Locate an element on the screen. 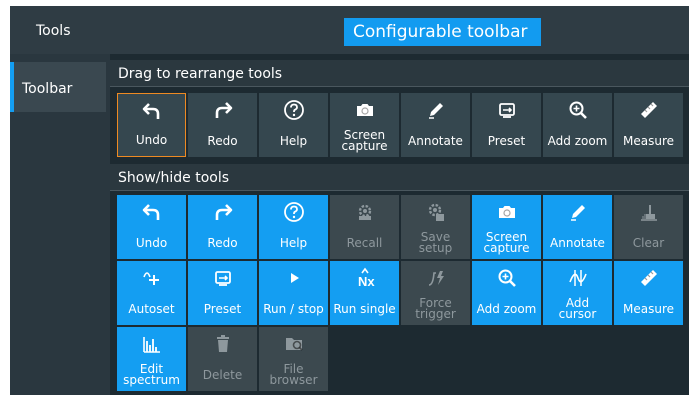  tool-button-delete: Delete is located at coordinates (222, 359).